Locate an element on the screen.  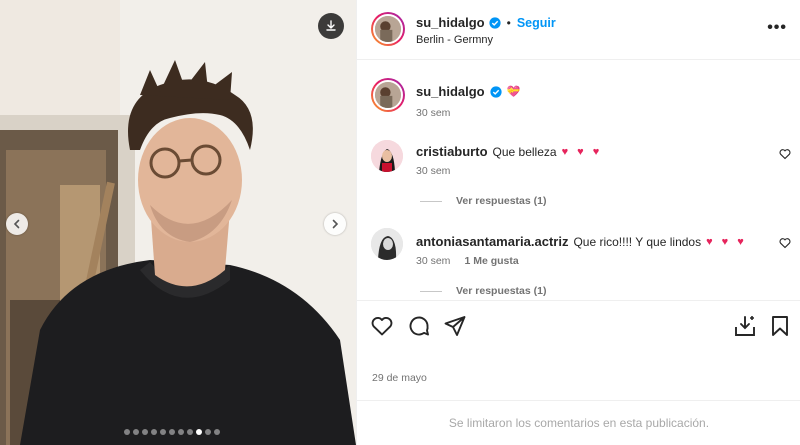
comment-text: Que rico!!!! Y que lindos is located at coordinates (637, 241).